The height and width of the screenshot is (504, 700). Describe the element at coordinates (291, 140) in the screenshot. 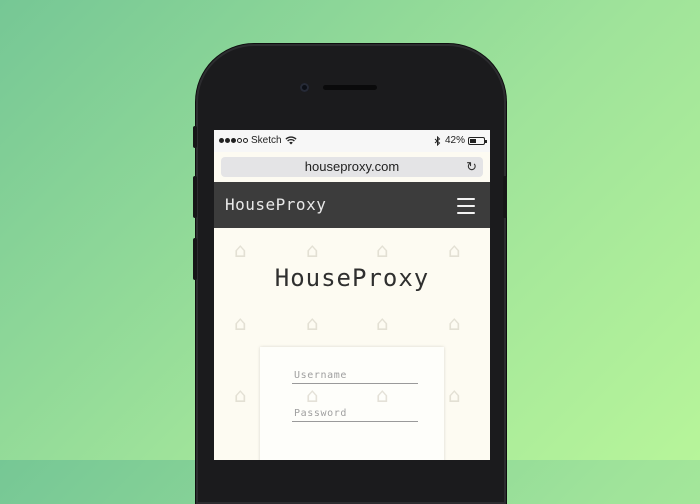

I see `wifi-icon` at that location.